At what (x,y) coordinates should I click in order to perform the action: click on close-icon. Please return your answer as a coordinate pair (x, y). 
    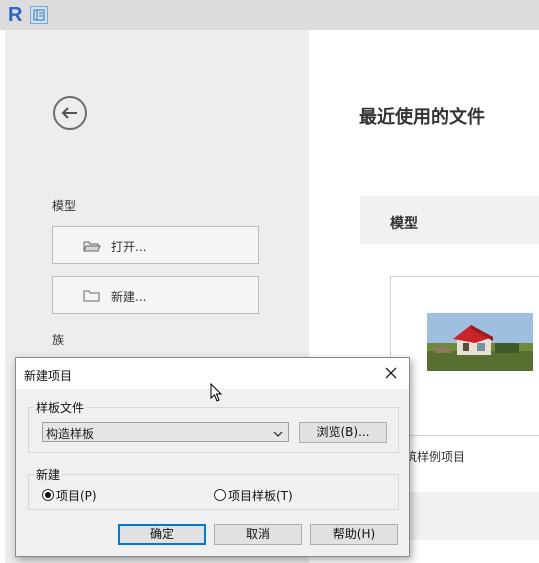
    Looking at the image, I should click on (391, 373).